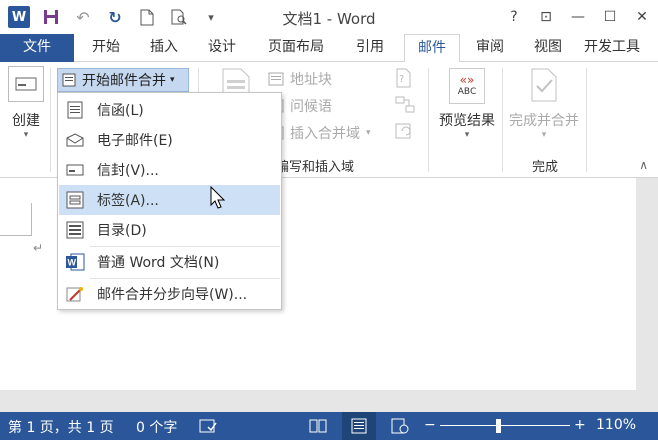  What do you see at coordinates (75, 200) in the screenshot?
I see `labels-icon` at bounding box center [75, 200].